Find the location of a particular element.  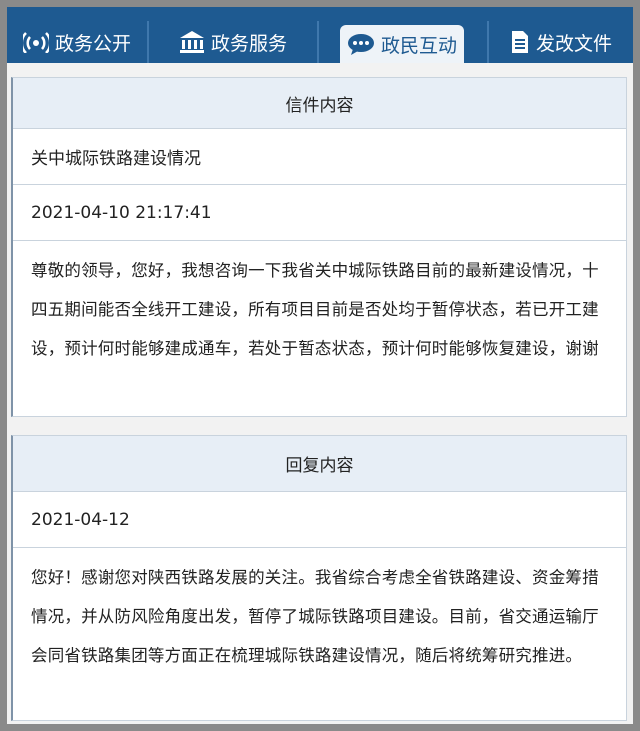

tab-label: 发改文件 is located at coordinates (573, 43).